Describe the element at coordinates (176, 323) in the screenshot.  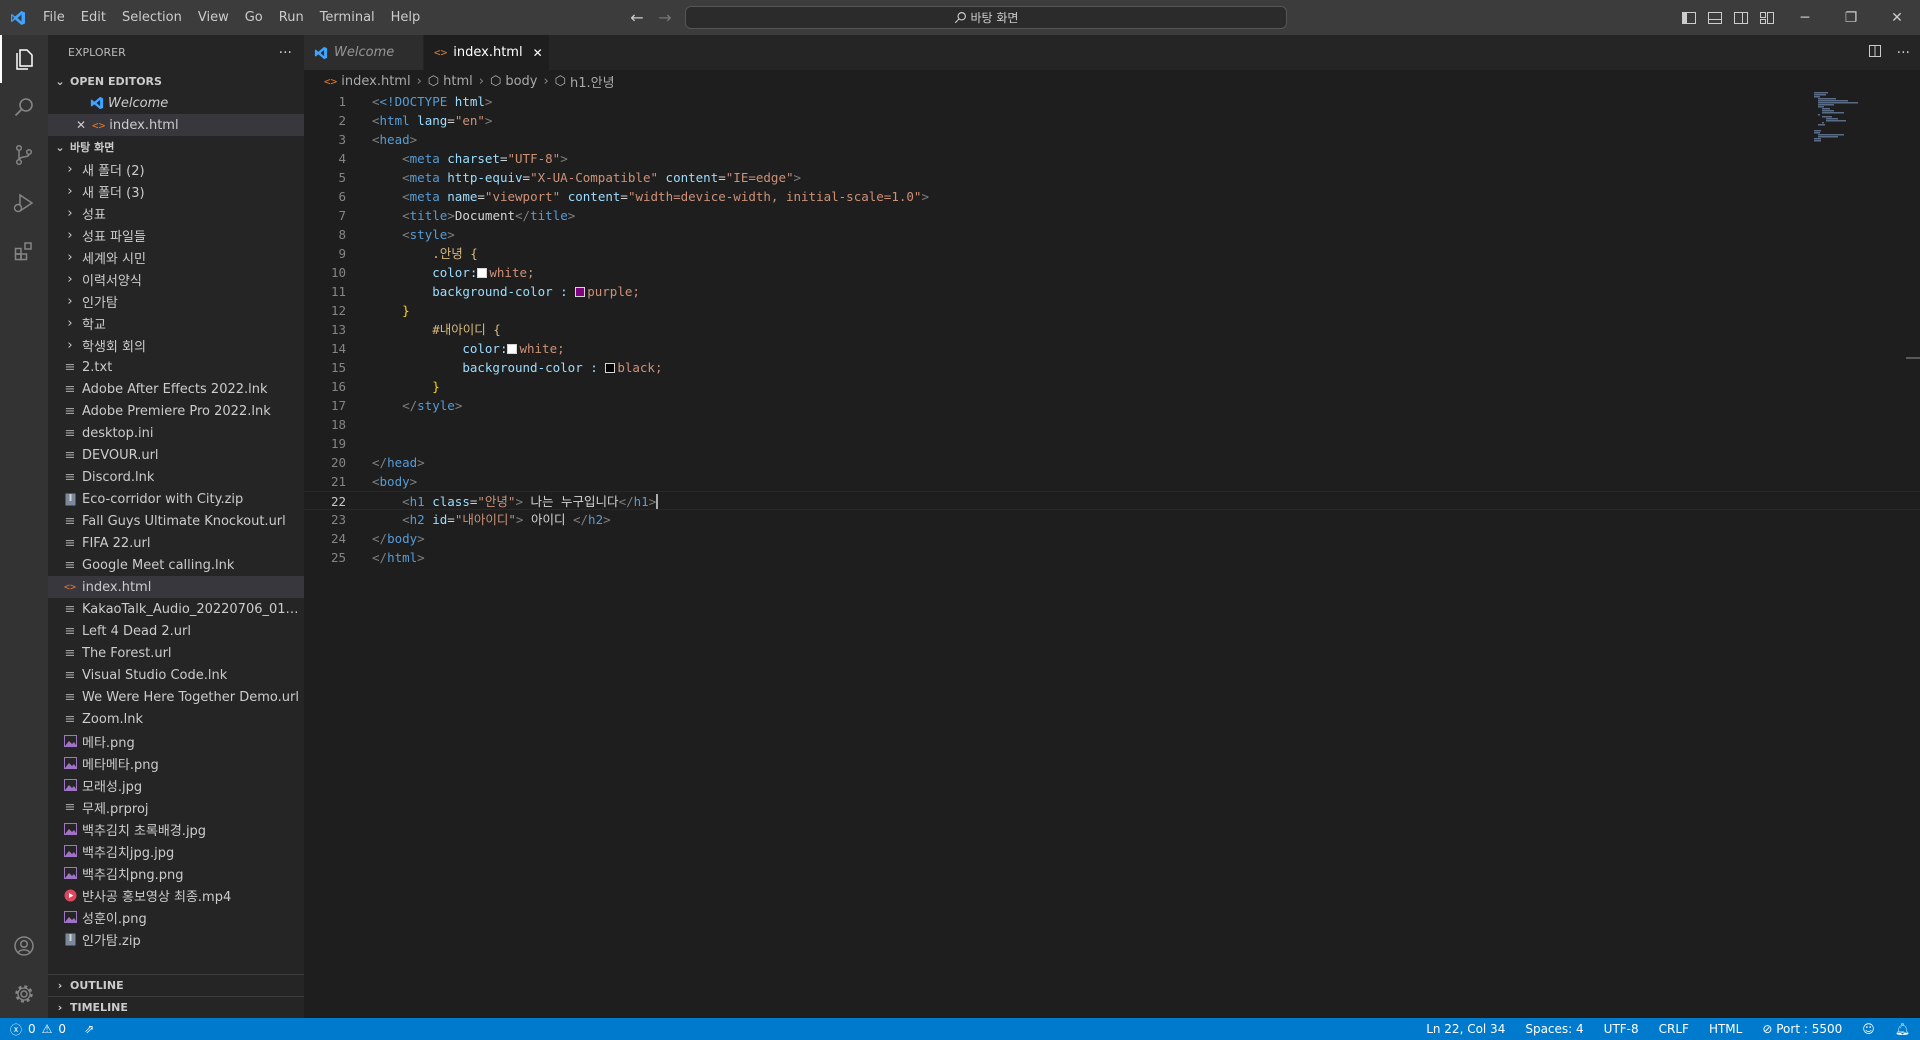
I see `tree-folder: › 학교` at that location.